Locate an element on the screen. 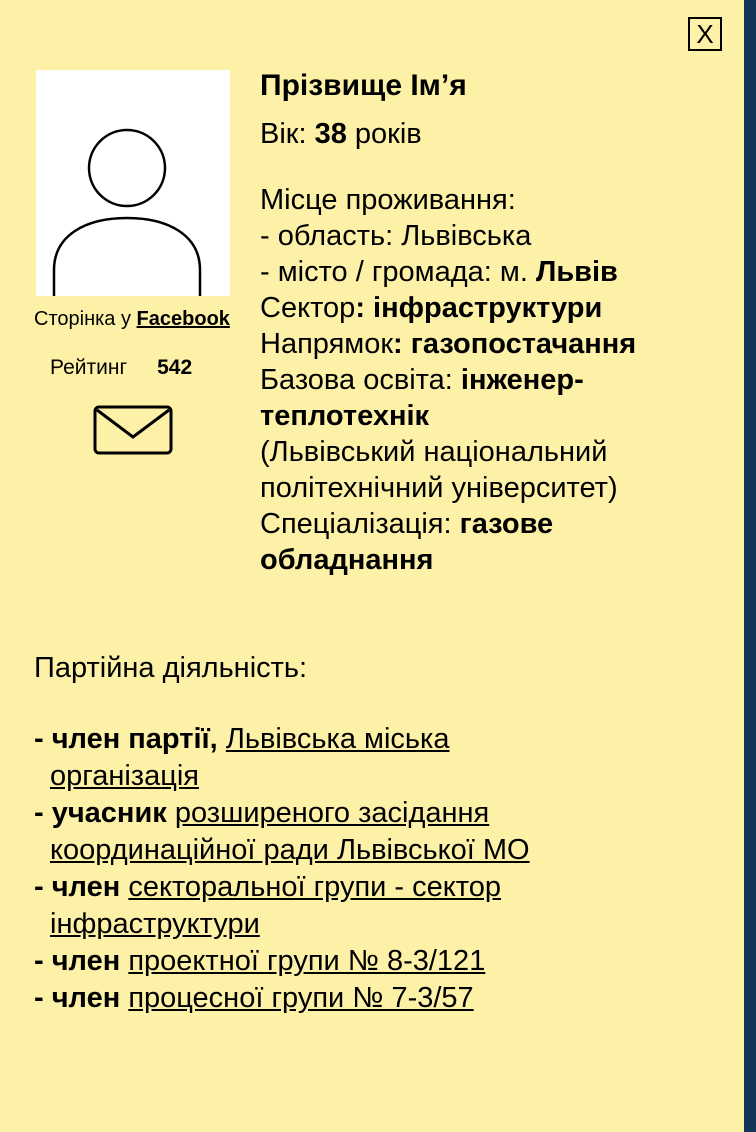 This screenshot has width=756, height=1132. party-link: розширеного засідання is located at coordinates (332, 813).